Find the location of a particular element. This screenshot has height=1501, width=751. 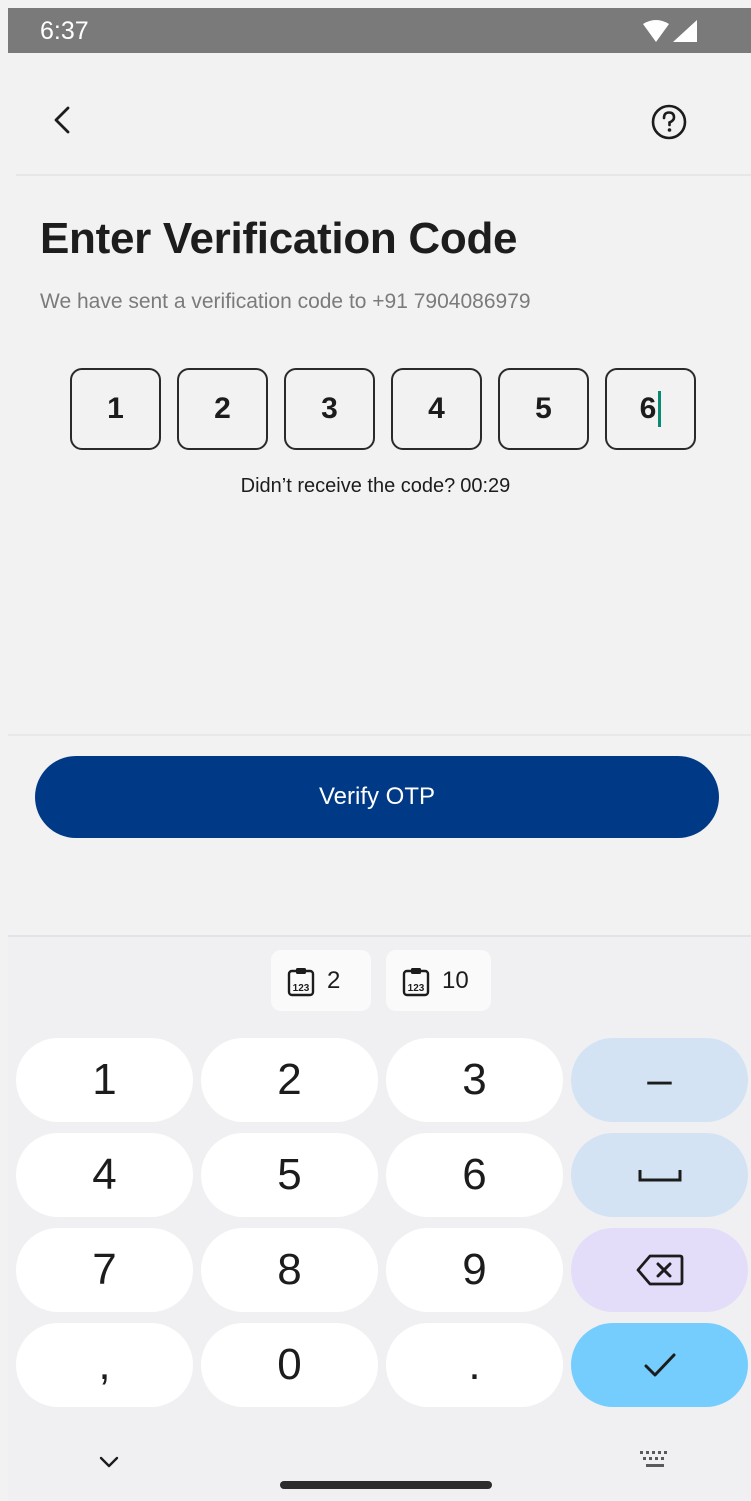

key-8-label: 8 is located at coordinates (289, 1269).